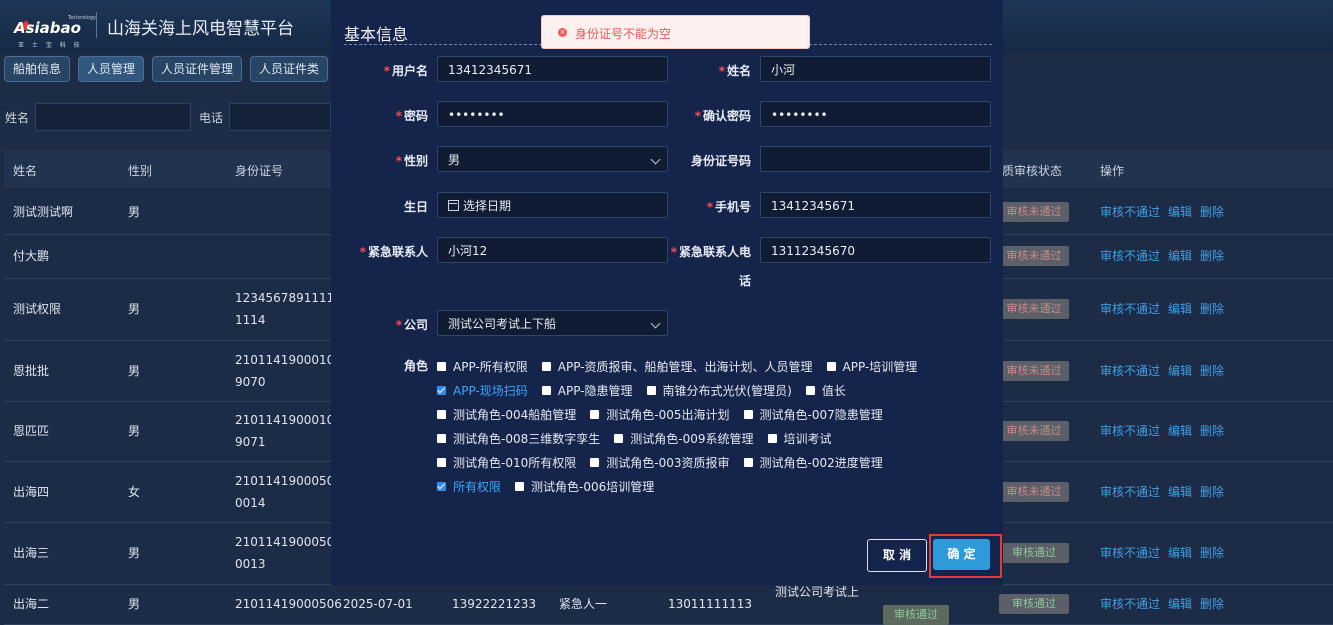 The height and width of the screenshot is (625, 1333). I want to click on role-label: 测试角色-005出海计划, so click(668, 414).